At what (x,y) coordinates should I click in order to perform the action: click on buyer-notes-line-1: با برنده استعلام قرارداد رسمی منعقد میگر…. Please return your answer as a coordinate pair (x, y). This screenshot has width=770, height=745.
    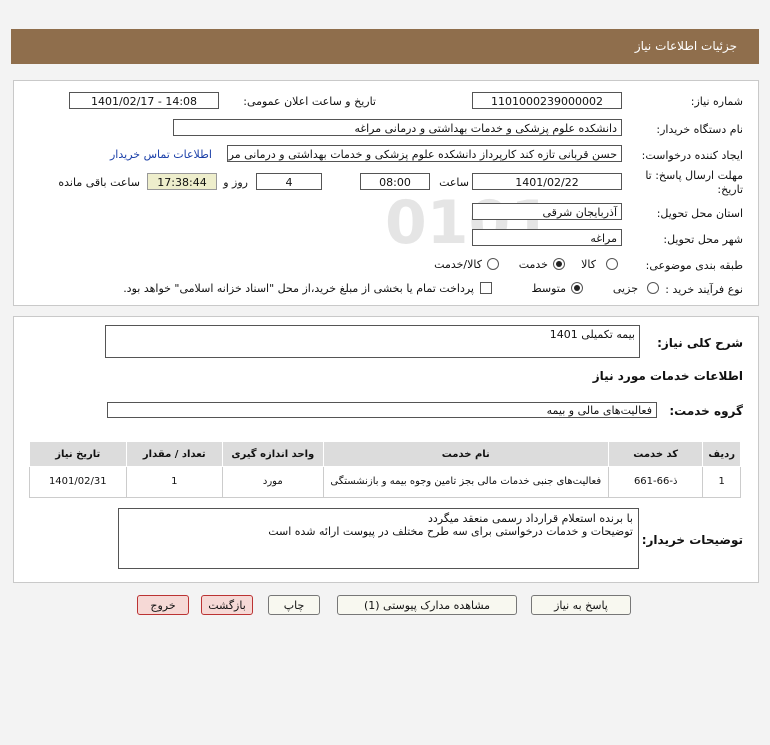
    Looking at the image, I should click on (530, 518).